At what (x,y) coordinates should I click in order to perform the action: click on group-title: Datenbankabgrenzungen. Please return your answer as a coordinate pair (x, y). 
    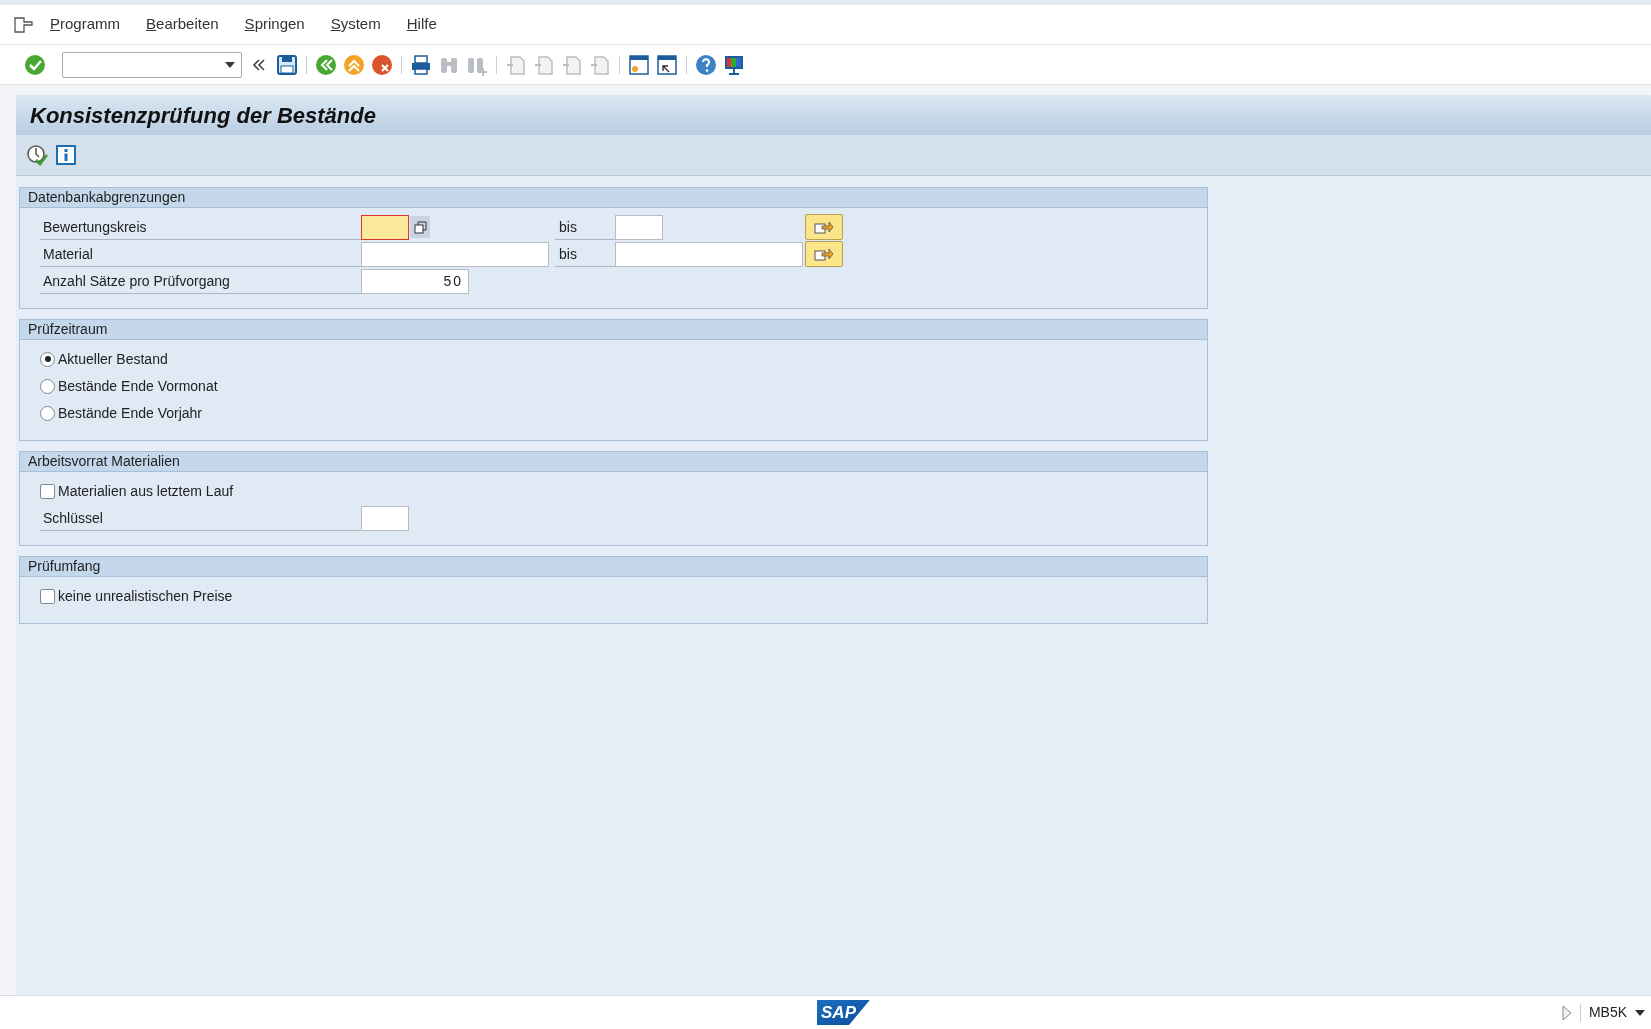
    Looking at the image, I should click on (107, 197).